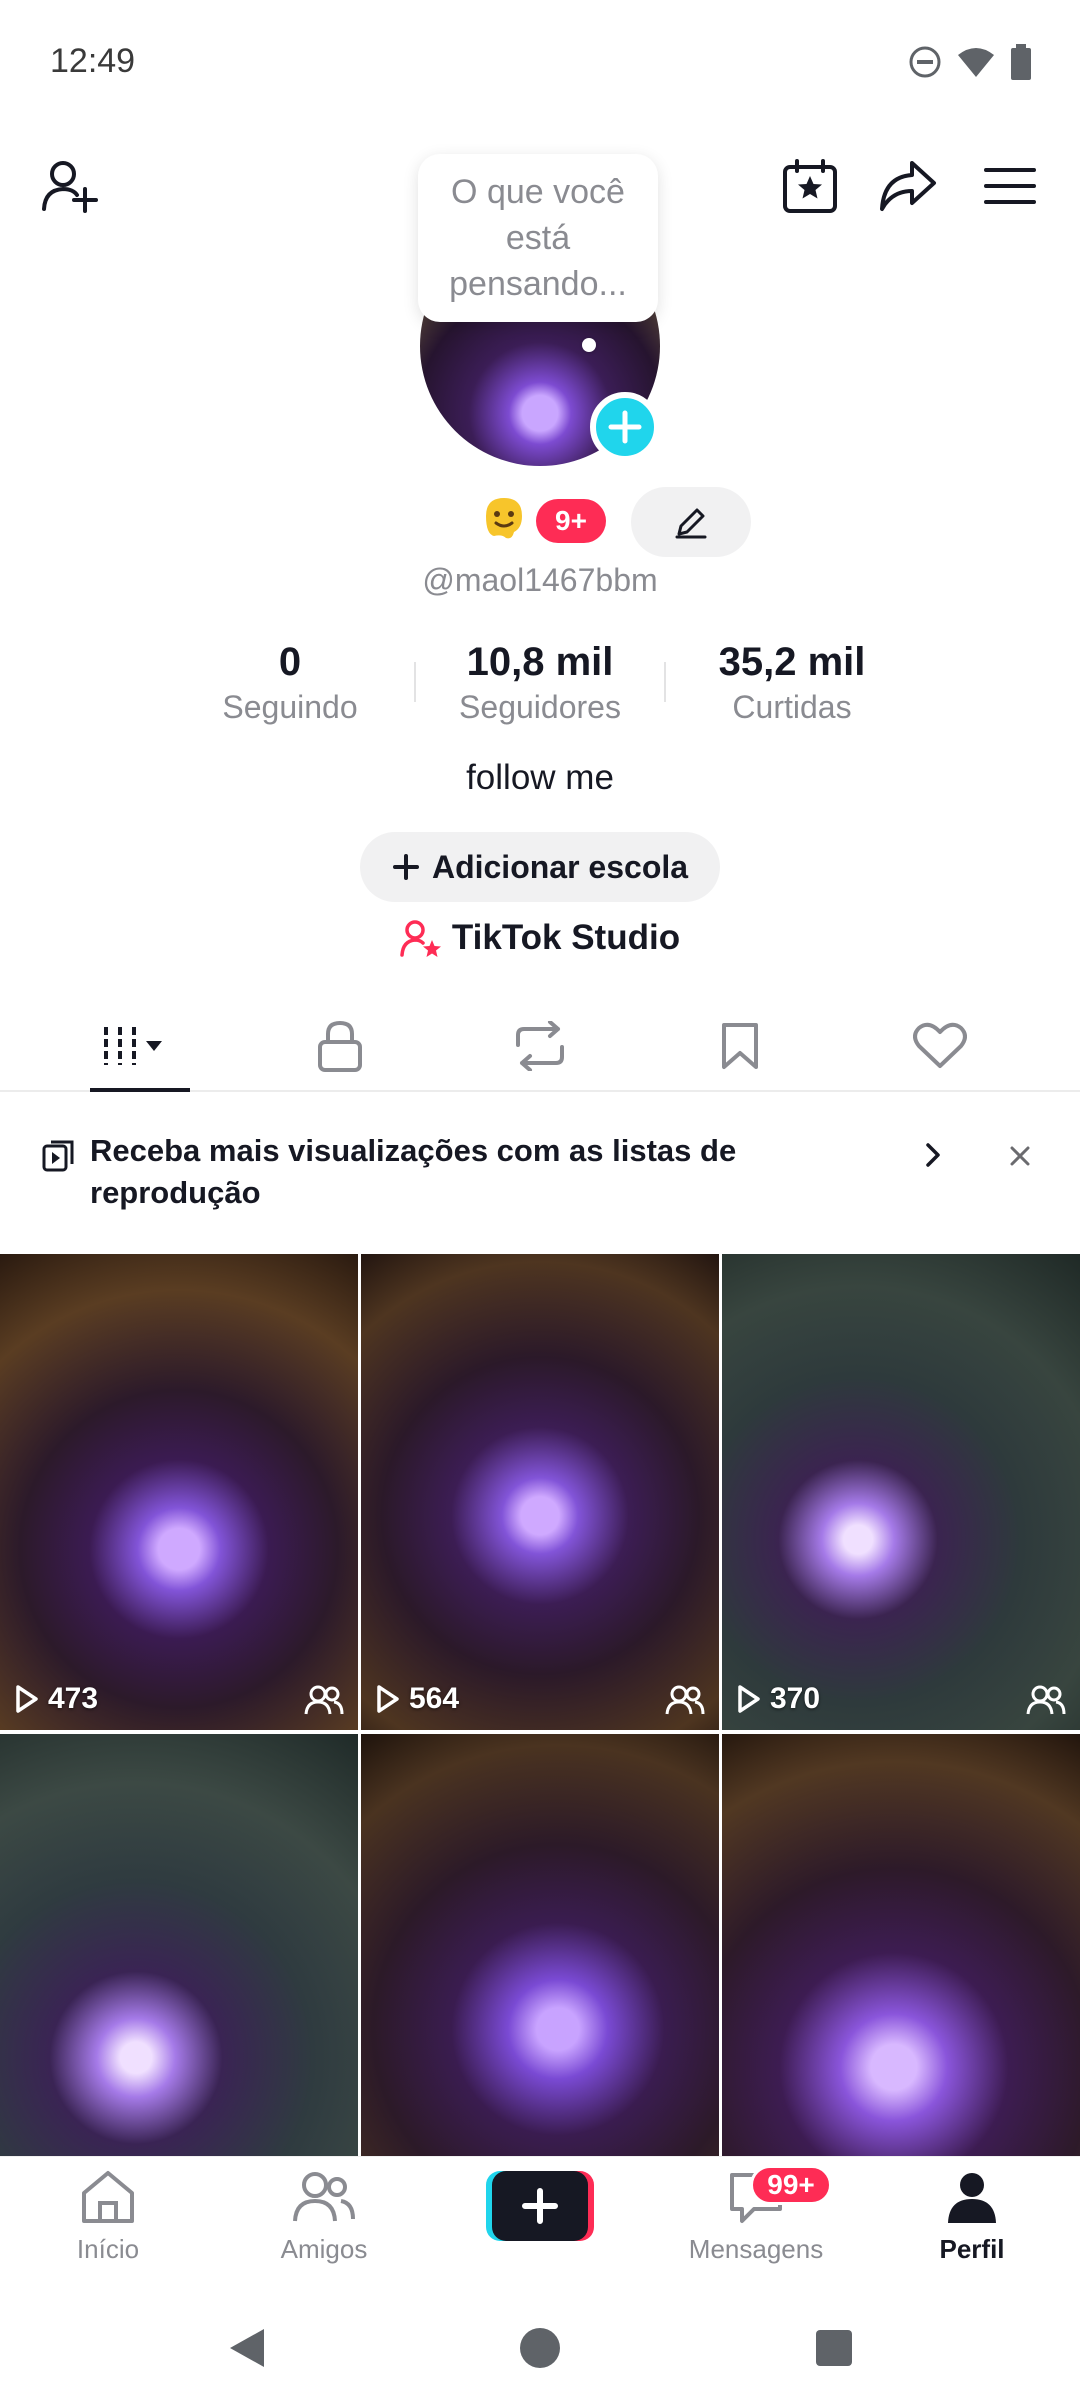  Describe the element at coordinates (756, 2249) in the screenshot. I see `nav-messages-label: Mensagens` at that location.